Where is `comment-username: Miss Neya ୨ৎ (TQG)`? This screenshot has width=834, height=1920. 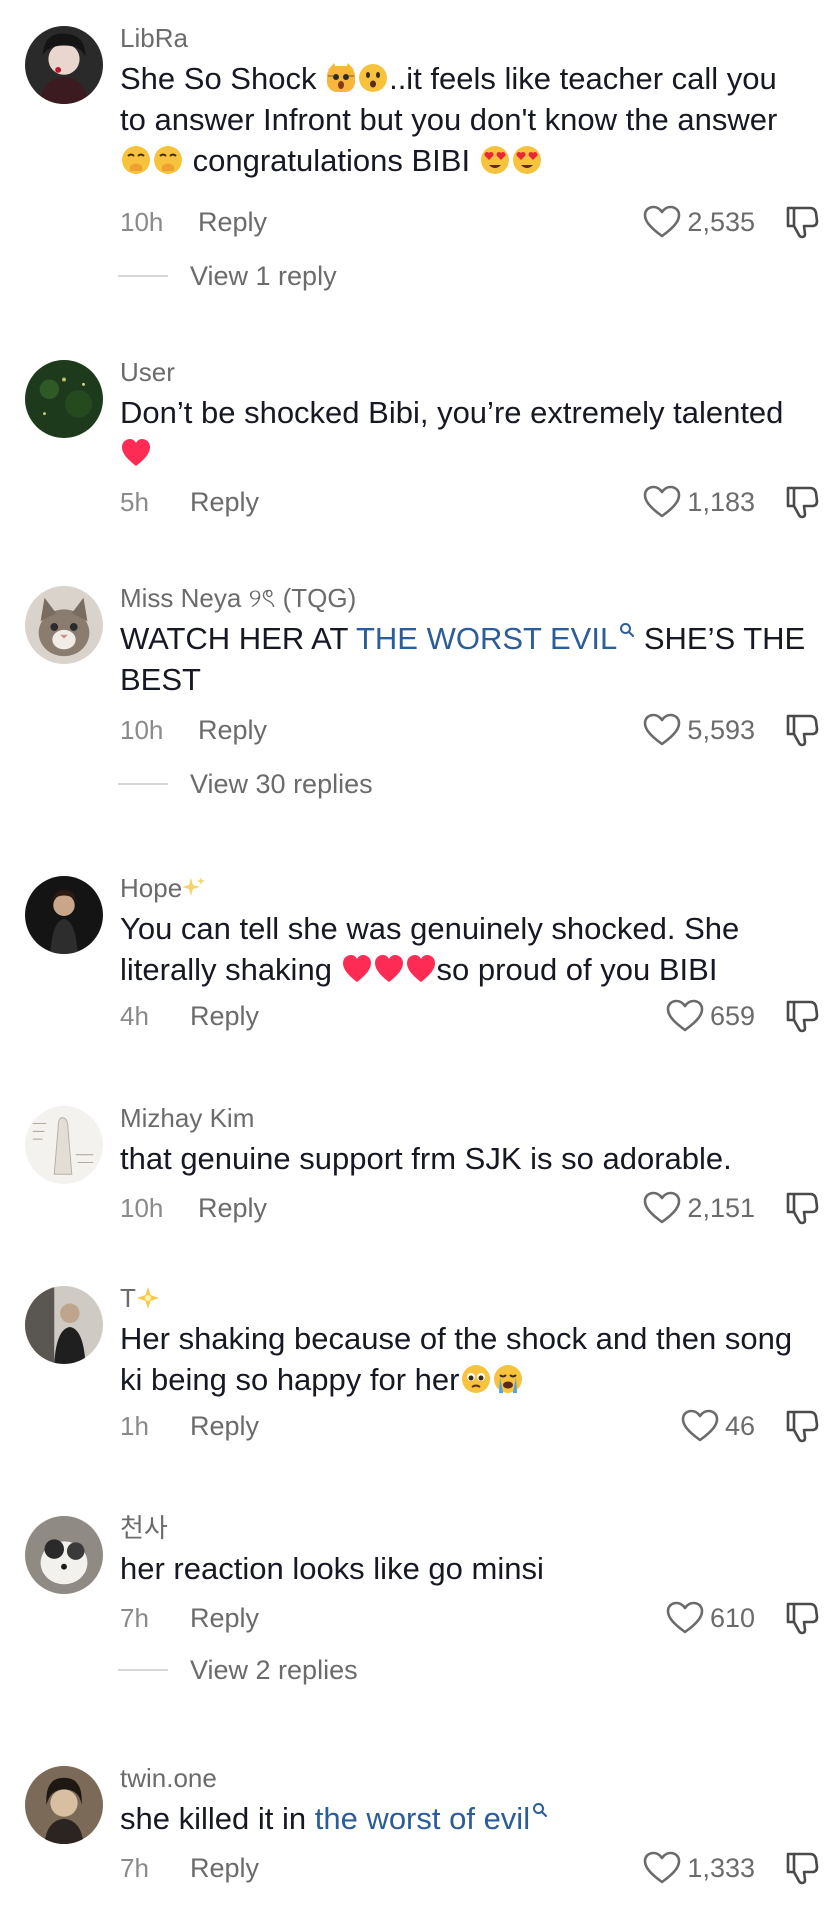 comment-username: Miss Neya ୨ৎ (TQG) is located at coordinates (238, 598).